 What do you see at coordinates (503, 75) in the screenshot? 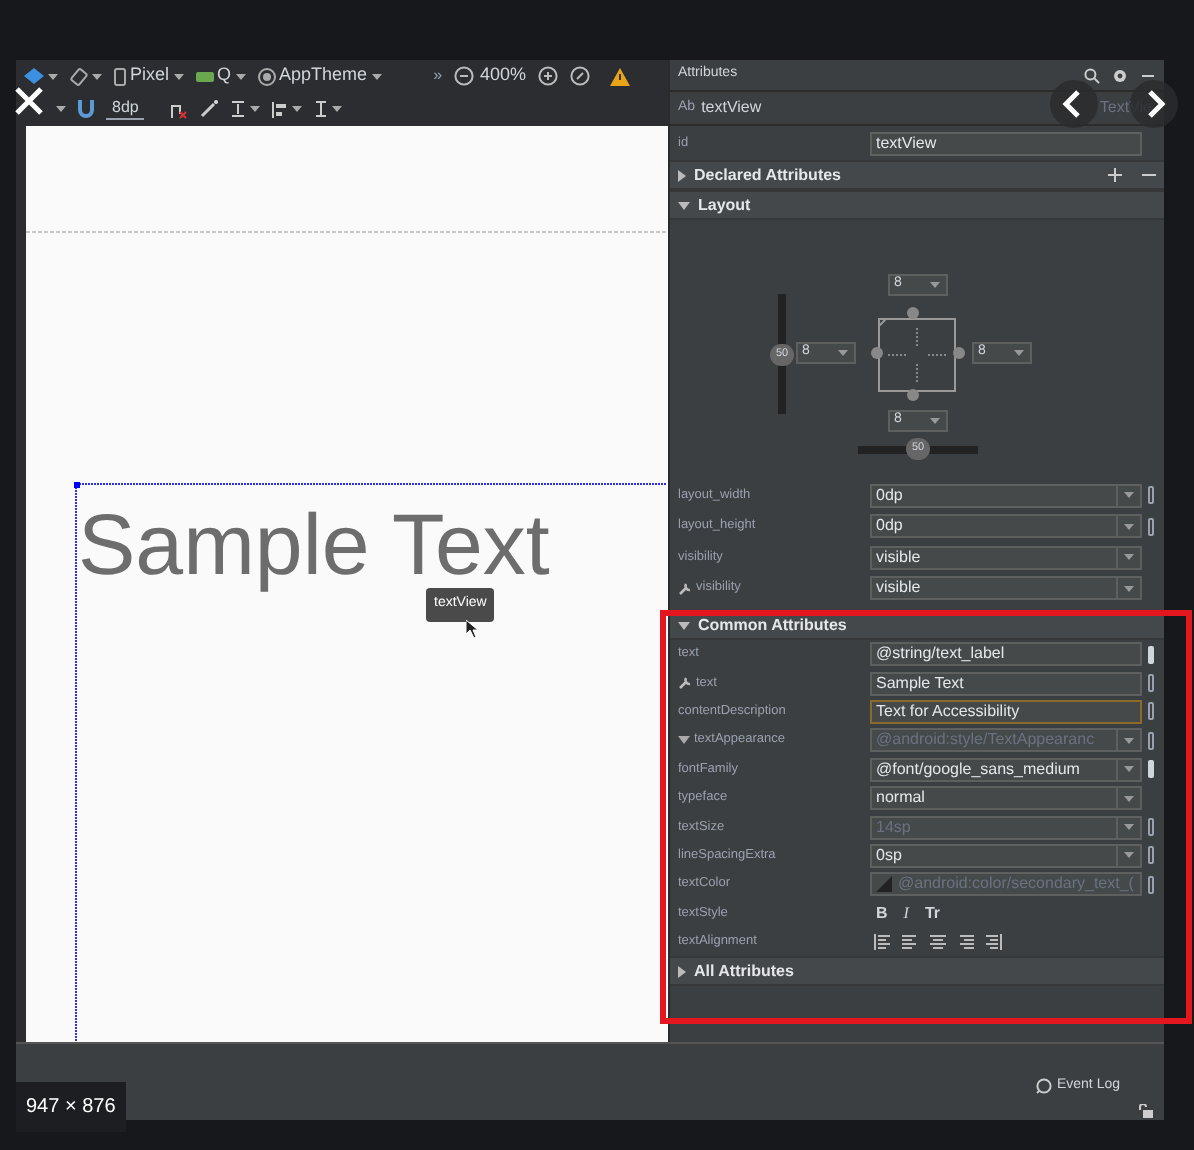
I see `zoom-level: 400%` at bounding box center [503, 75].